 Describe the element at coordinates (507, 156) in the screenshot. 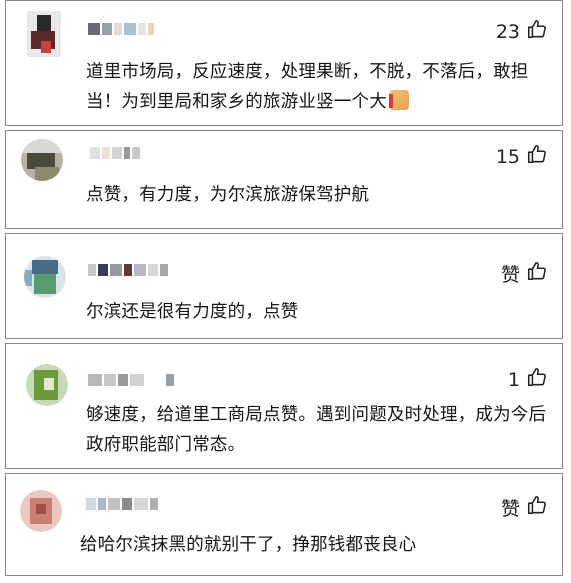

I see `like-count: 15` at that location.